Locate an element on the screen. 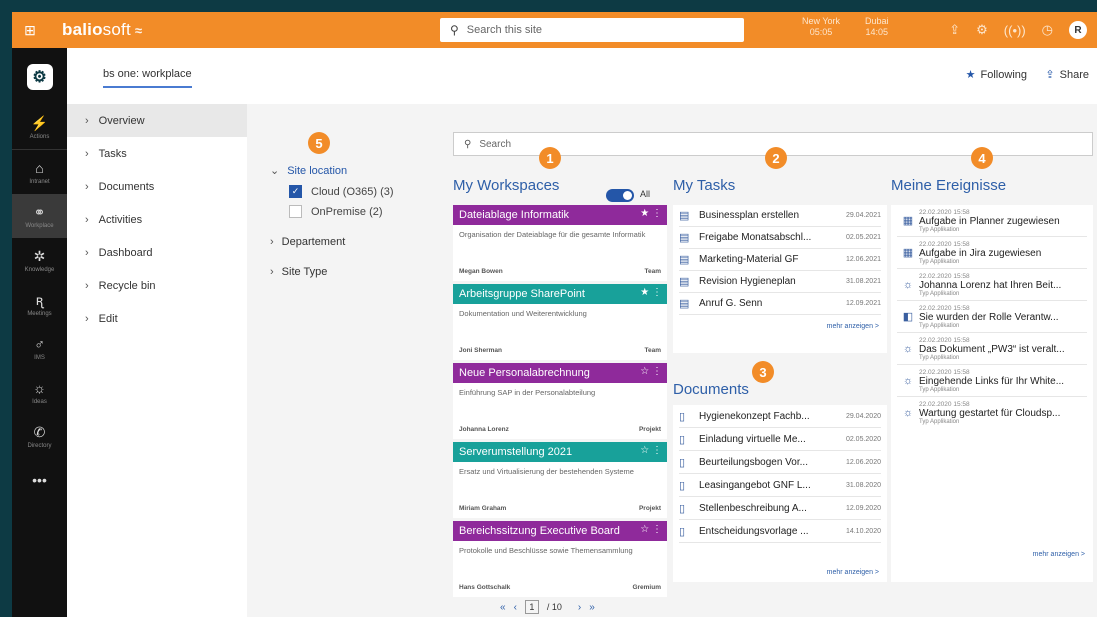 The height and width of the screenshot is (617, 1097). share-icon: ⇪ is located at coordinates (954, 30).